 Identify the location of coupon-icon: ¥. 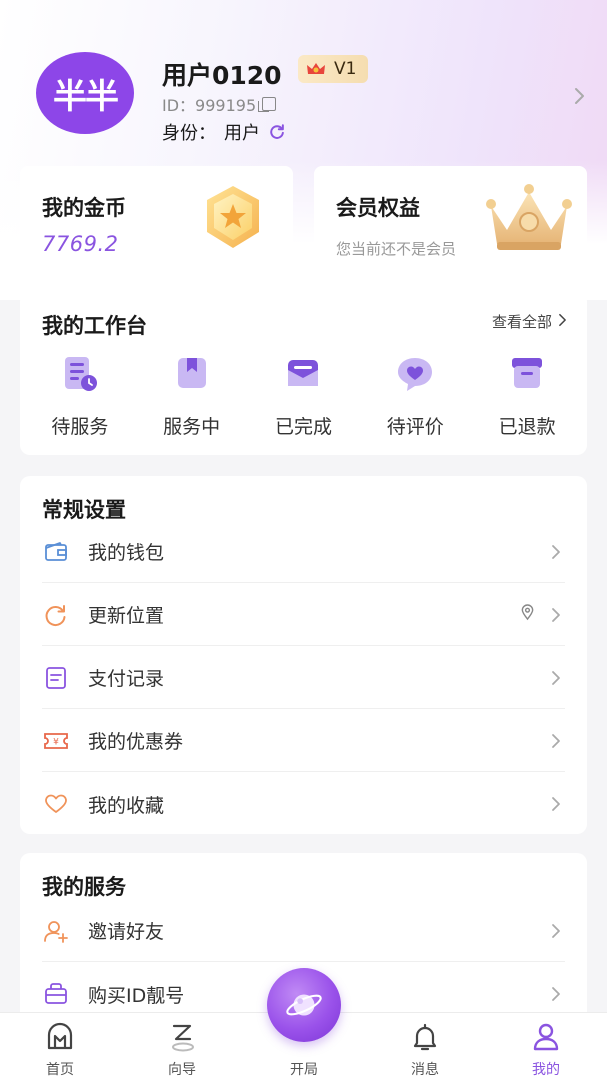
(56, 741).